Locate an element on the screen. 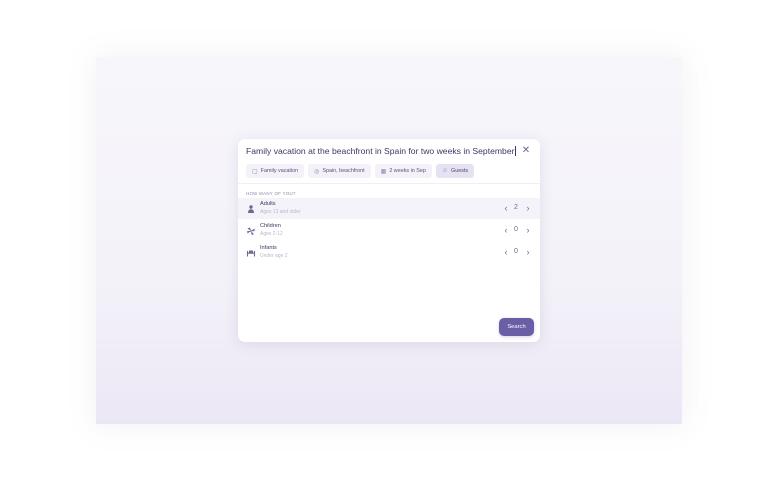 This screenshot has width=778, height=481. infant-icon is located at coordinates (251, 253).